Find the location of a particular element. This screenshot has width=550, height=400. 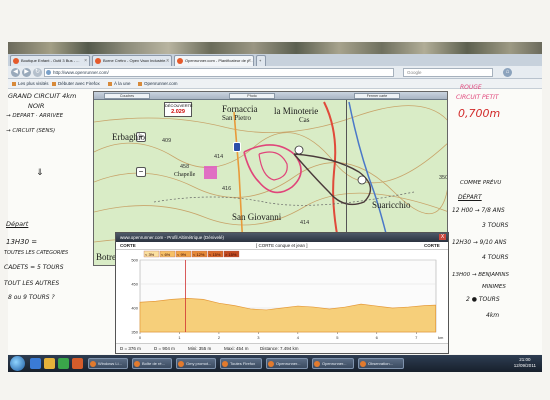

layers-label: Couches is located at coordinates (127, 96).